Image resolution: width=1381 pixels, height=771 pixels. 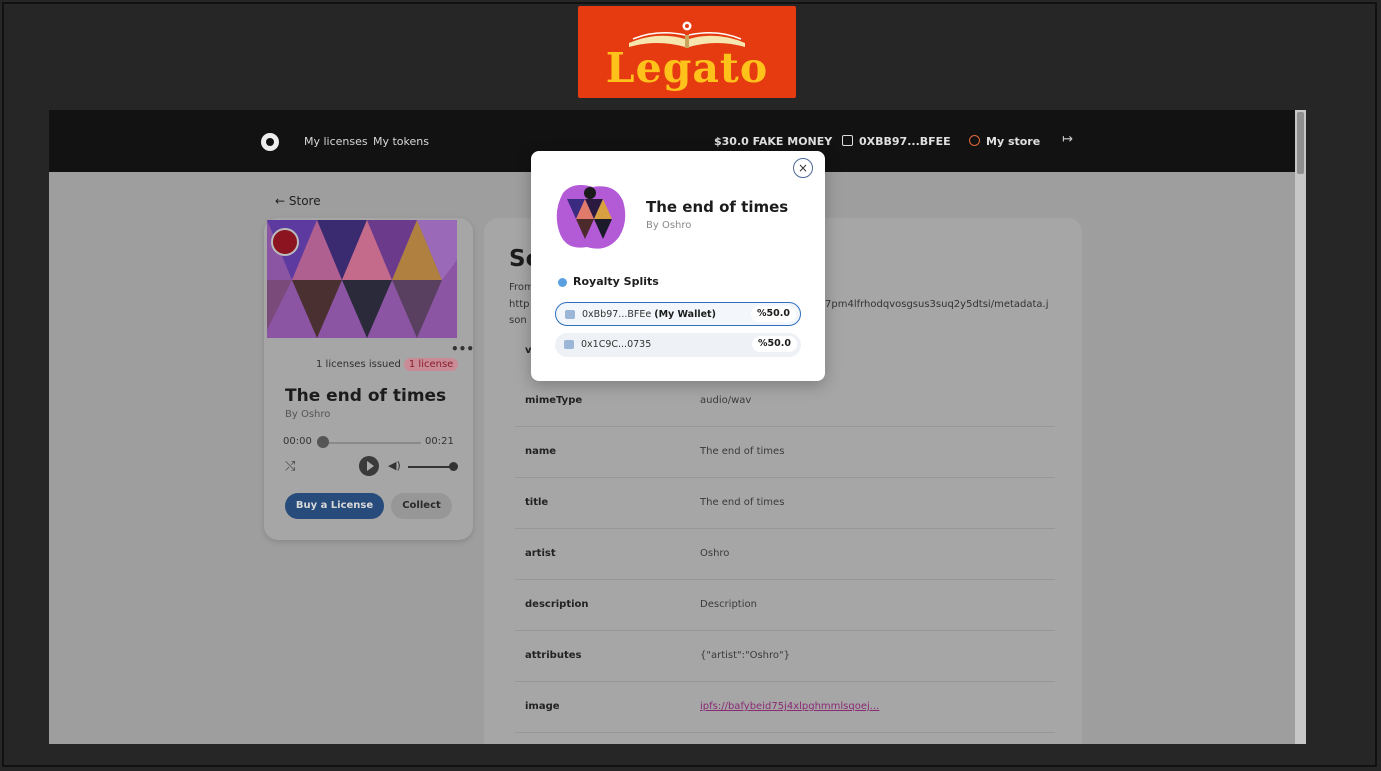 I want to click on metadata-row: name The end of times, so click(x=785, y=452).